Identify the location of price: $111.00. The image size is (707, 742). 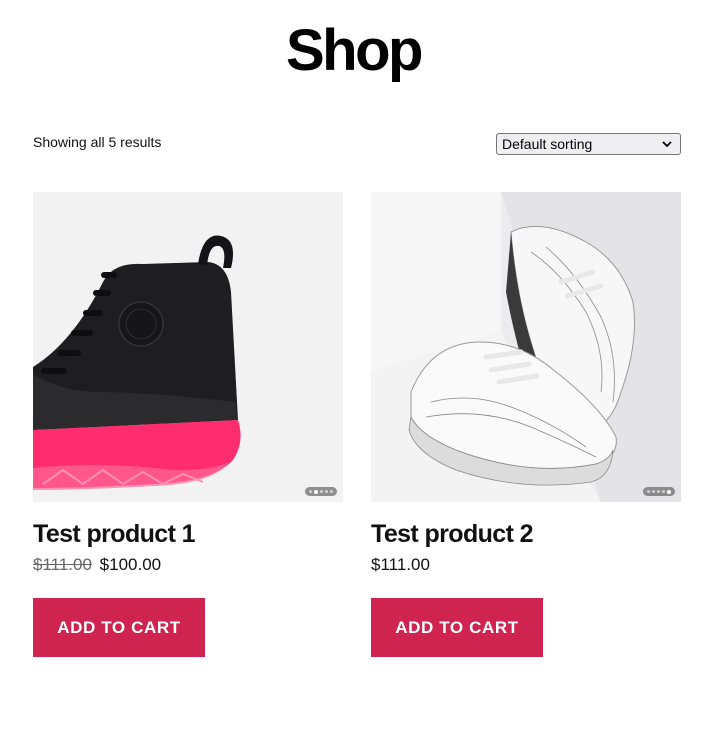
(400, 564).